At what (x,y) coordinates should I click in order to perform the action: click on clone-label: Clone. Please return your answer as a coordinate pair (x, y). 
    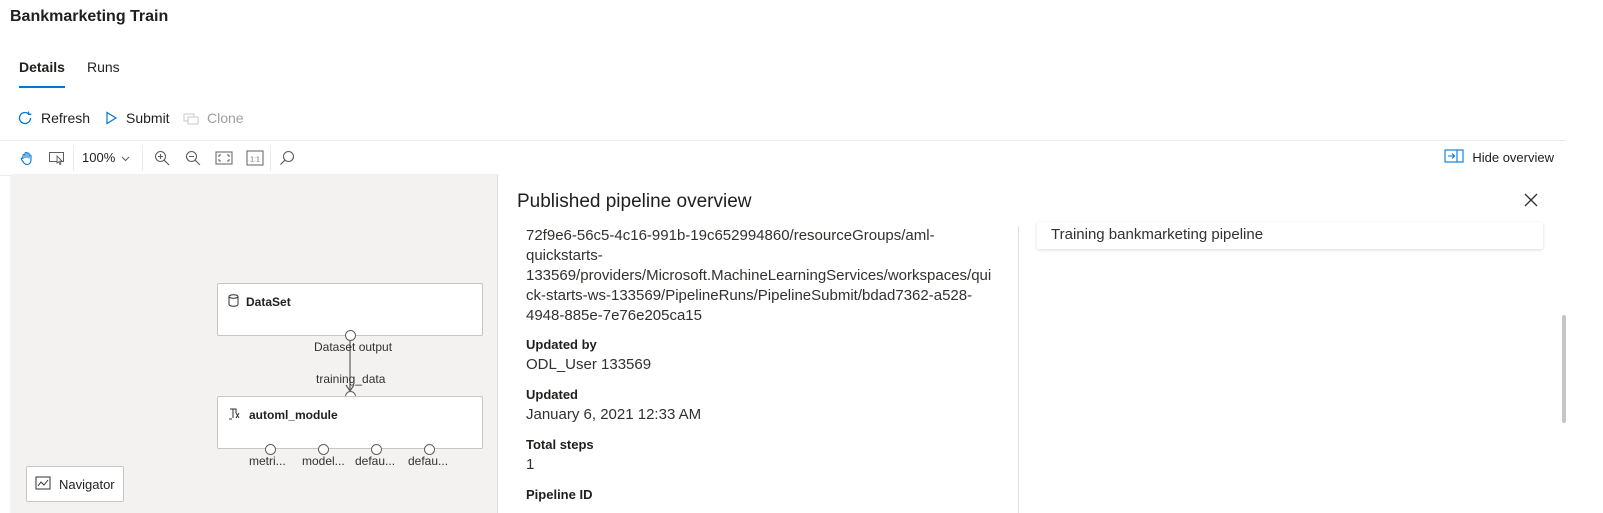
    Looking at the image, I should click on (225, 118).